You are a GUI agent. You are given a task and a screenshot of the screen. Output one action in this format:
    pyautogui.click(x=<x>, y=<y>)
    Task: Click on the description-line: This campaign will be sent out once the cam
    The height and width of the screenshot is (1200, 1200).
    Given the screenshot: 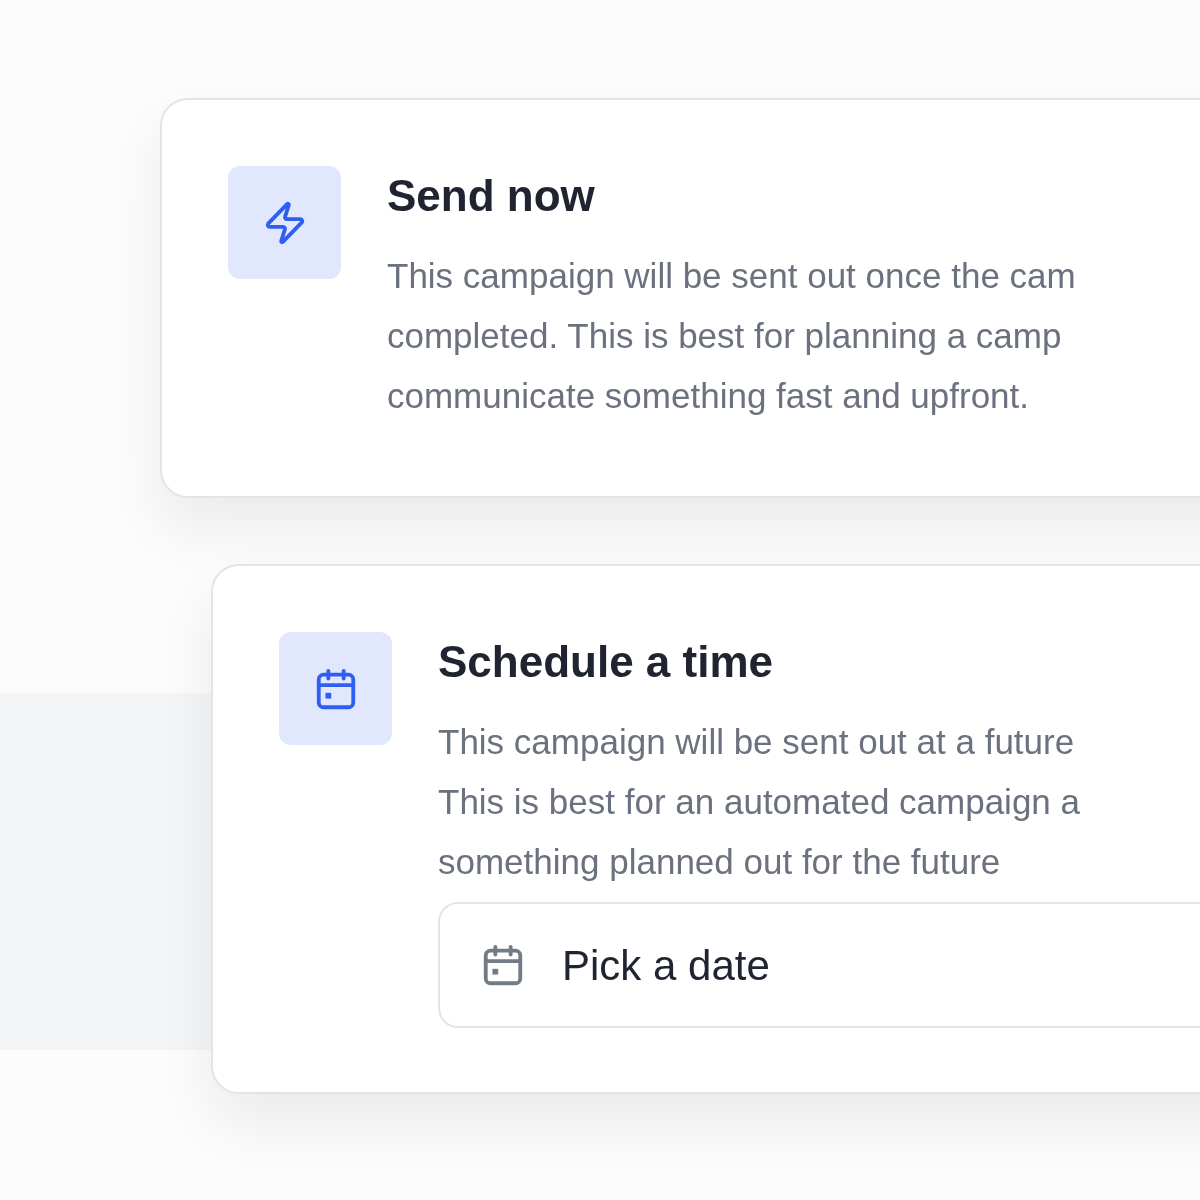 What is the action you would take?
    pyautogui.click(x=731, y=276)
    